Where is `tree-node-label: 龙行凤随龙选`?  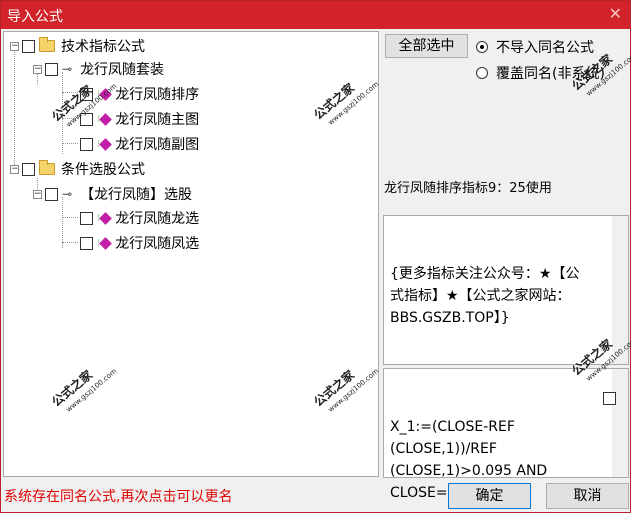
tree-node-label: 龙行凤随龙选 is located at coordinates (157, 219).